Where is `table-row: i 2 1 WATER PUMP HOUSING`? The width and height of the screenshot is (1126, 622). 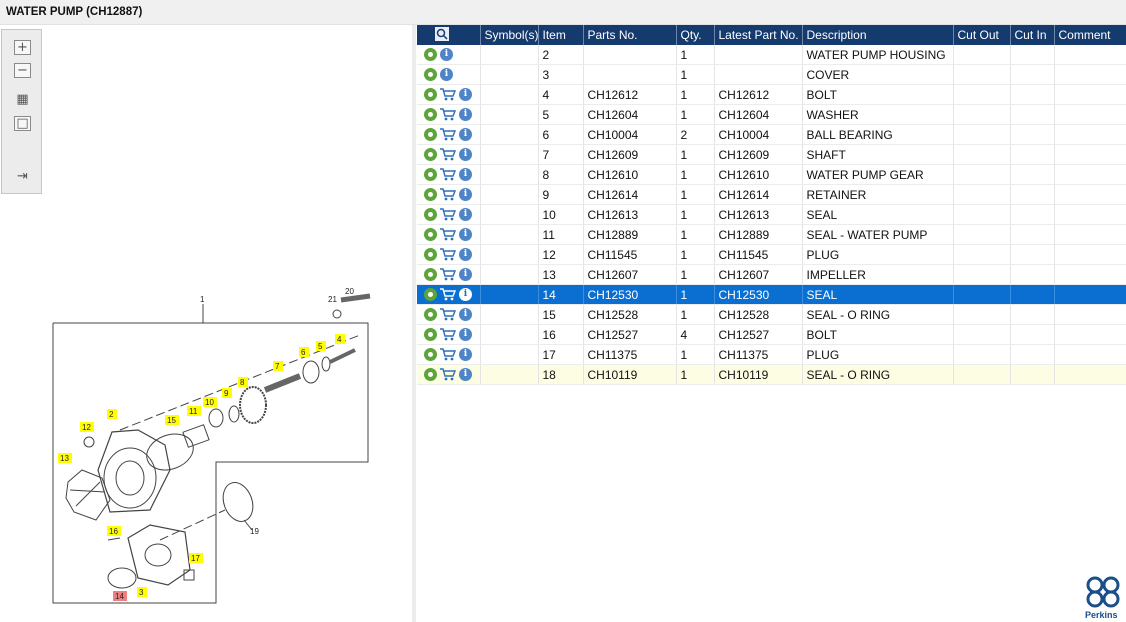 table-row: i 2 1 WATER PUMP HOUSING is located at coordinates (771, 55).